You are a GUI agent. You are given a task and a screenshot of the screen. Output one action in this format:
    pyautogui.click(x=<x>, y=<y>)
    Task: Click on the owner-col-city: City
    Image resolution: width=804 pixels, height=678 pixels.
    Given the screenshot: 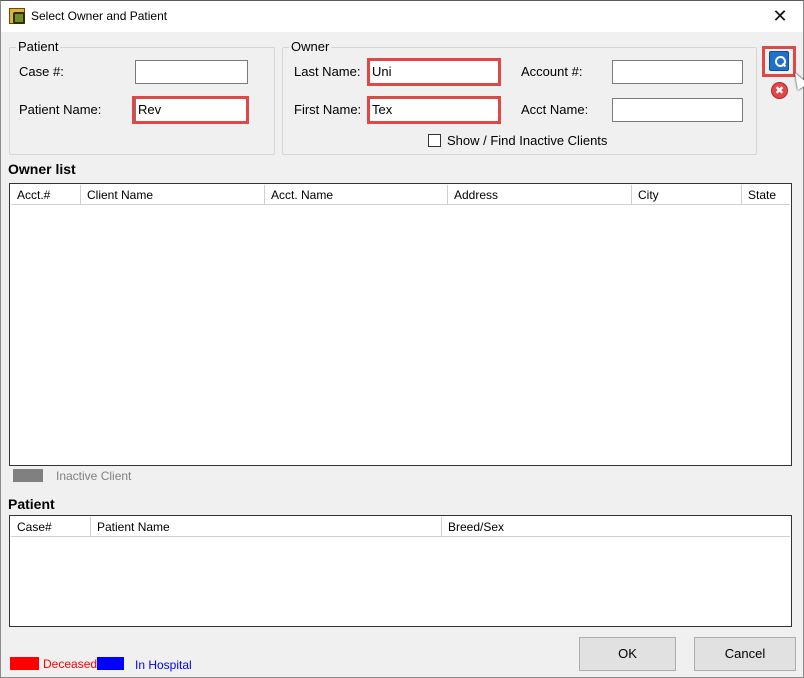 What is the action you would take?
    pyautogui.click(x=687, y=195)
    